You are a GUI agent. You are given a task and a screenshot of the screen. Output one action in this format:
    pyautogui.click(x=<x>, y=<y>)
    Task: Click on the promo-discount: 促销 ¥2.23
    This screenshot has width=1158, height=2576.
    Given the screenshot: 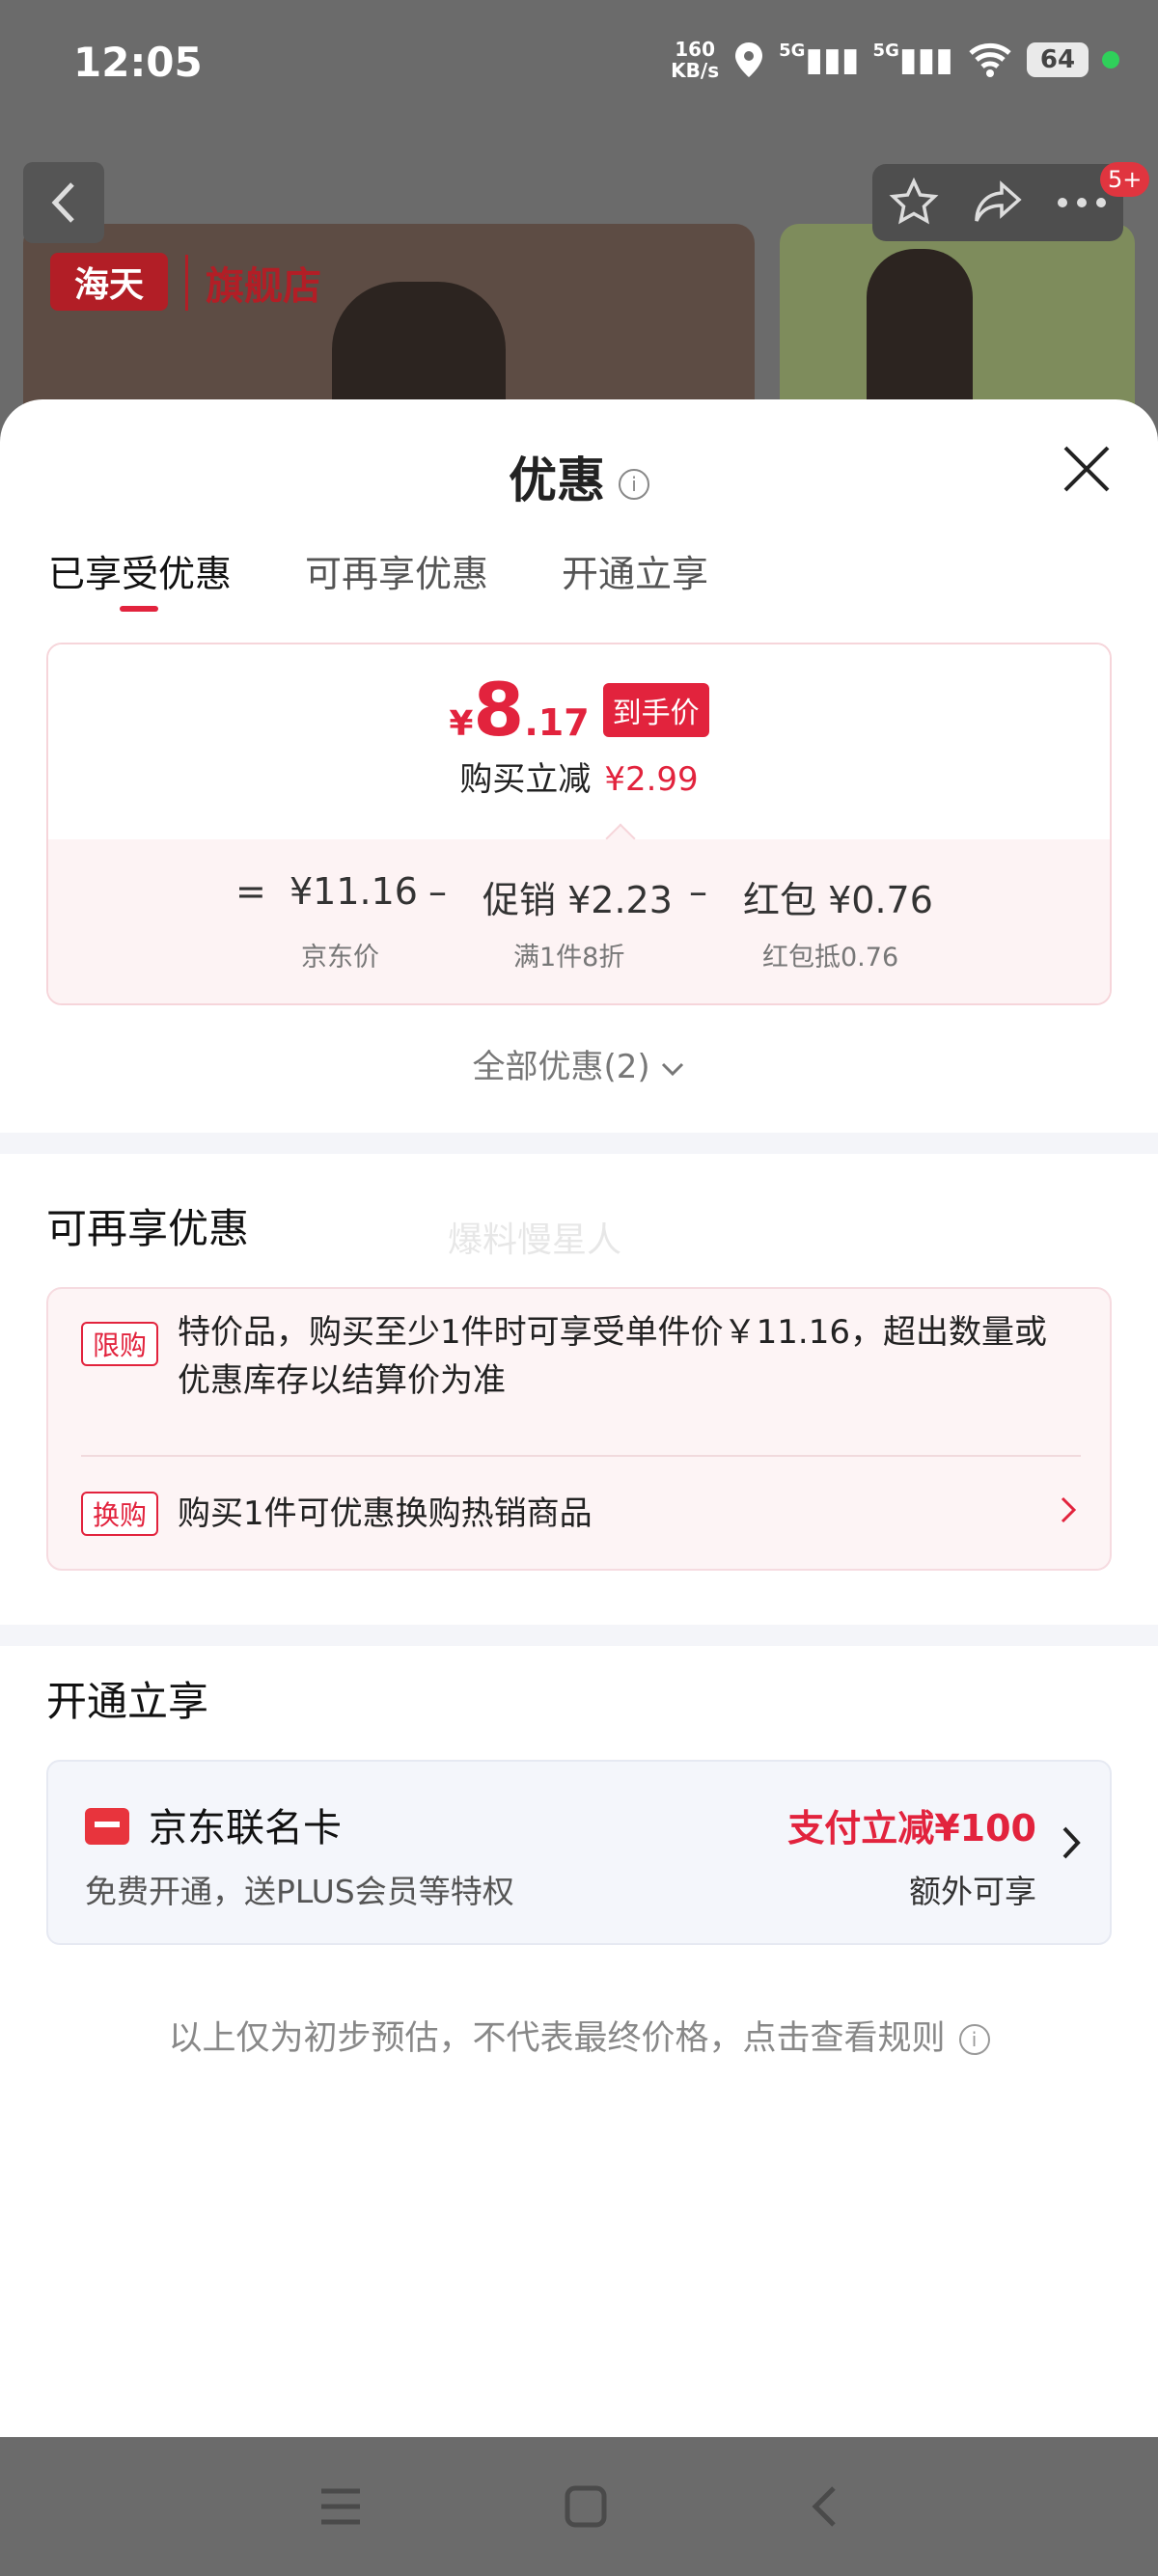 What is the action you would take?
    pyautogui.click(x=577, y=897)
    